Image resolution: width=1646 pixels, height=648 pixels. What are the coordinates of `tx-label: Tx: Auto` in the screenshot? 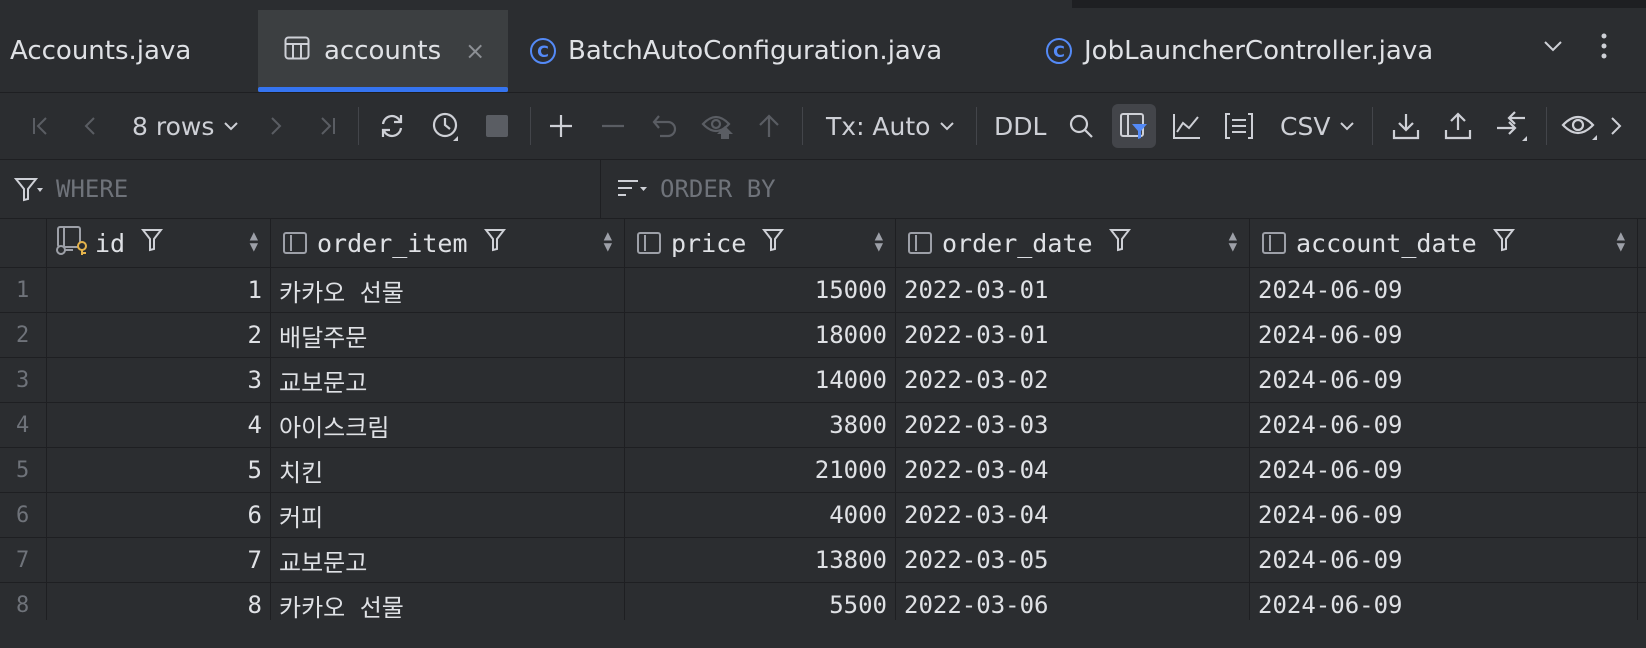 It's located at (878, 126).